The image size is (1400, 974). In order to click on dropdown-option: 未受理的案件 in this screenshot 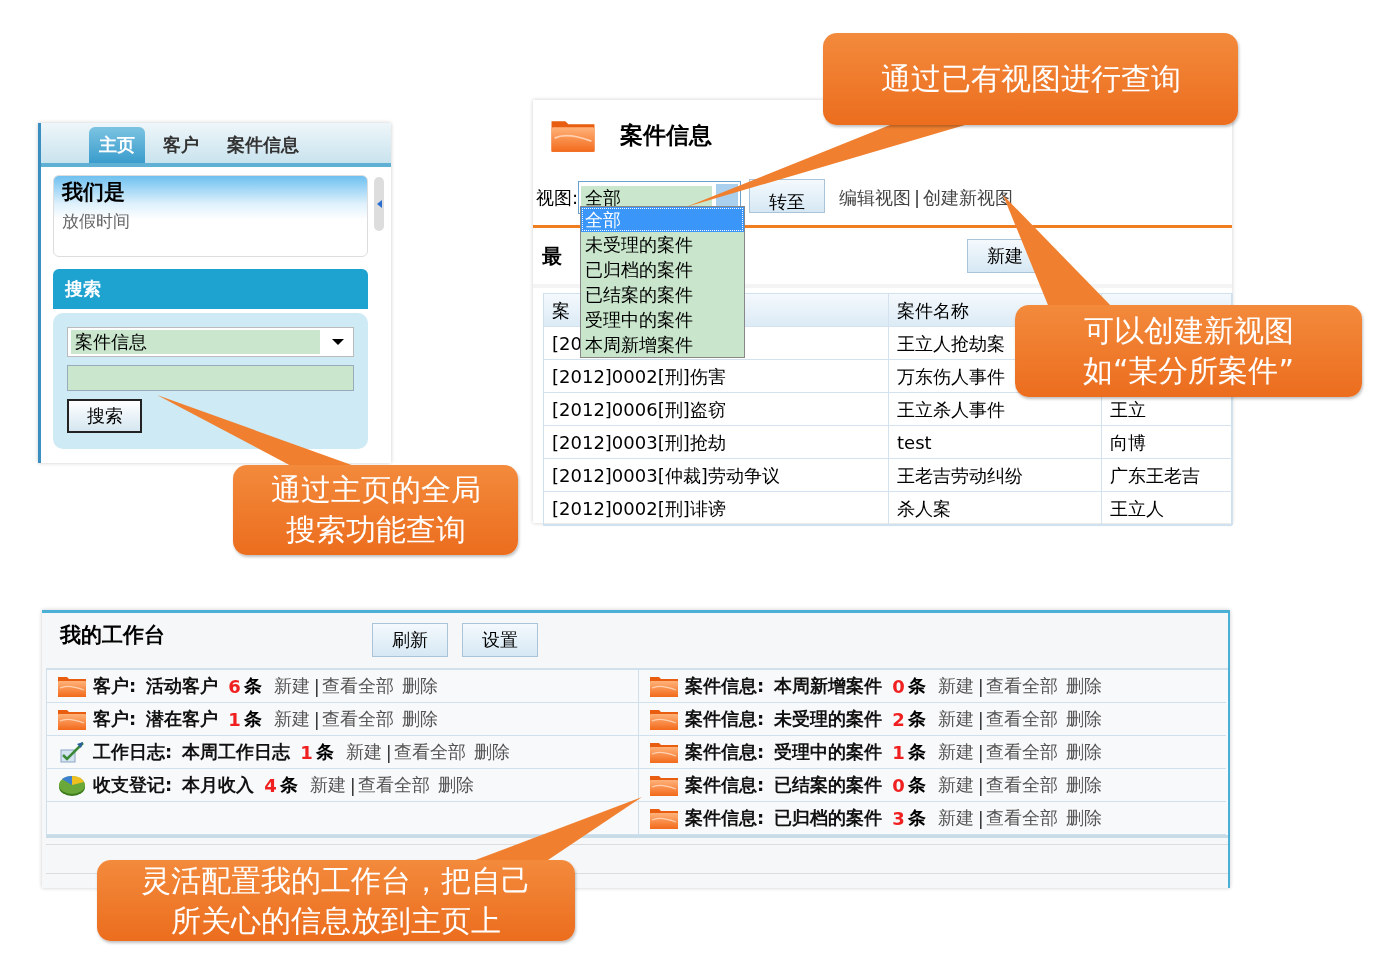, I will do `click(662, 244)`.